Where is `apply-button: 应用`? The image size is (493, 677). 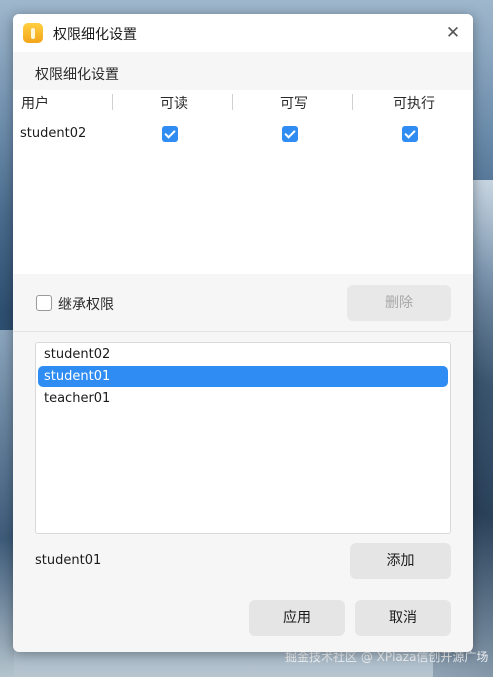 apply-button: 应用 is located at coordinates (297, 618).